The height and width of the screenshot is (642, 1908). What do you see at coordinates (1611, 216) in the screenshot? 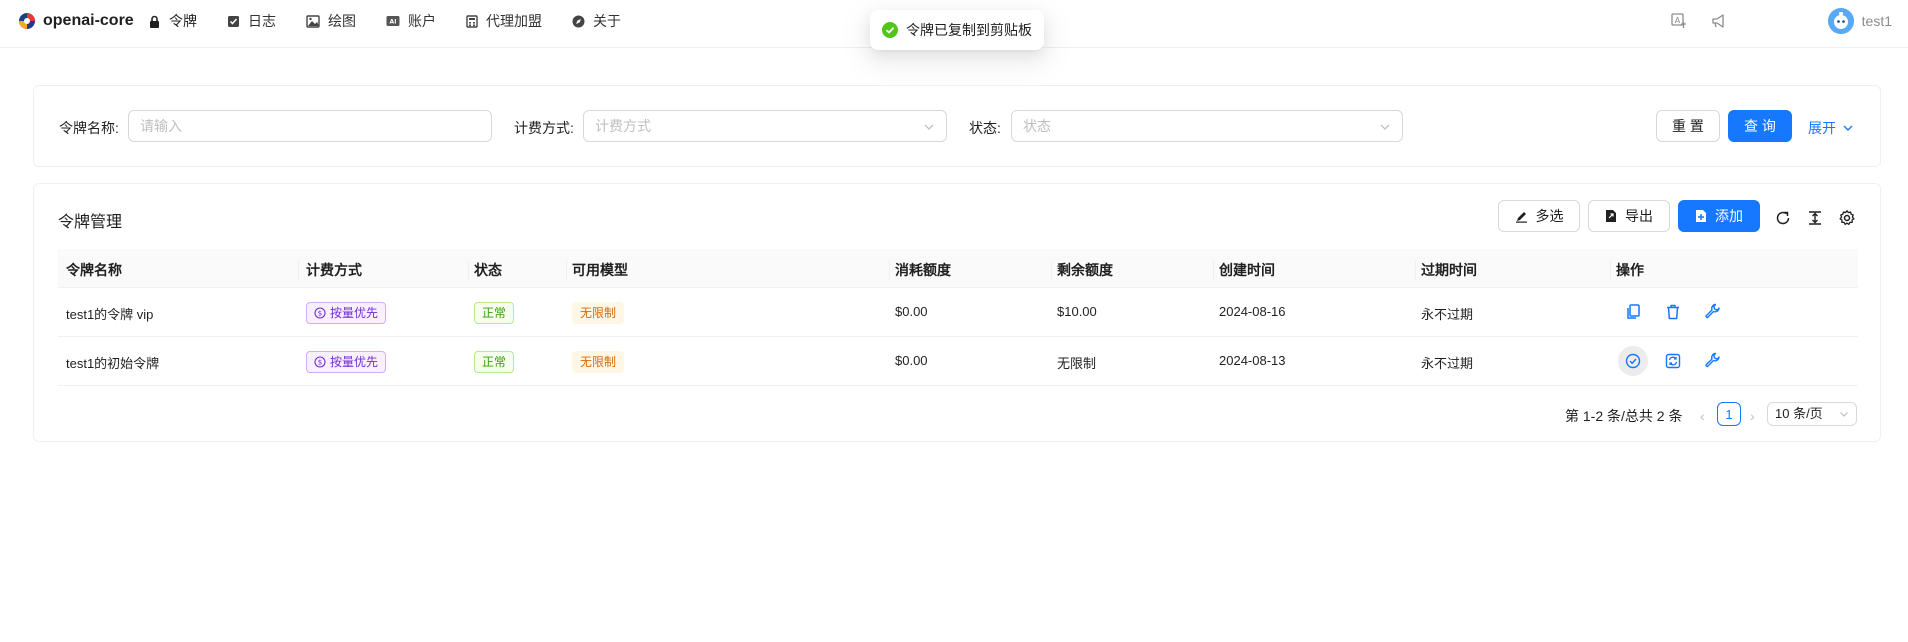
I see `file-export-icon` at bounding box center [1611, 216].